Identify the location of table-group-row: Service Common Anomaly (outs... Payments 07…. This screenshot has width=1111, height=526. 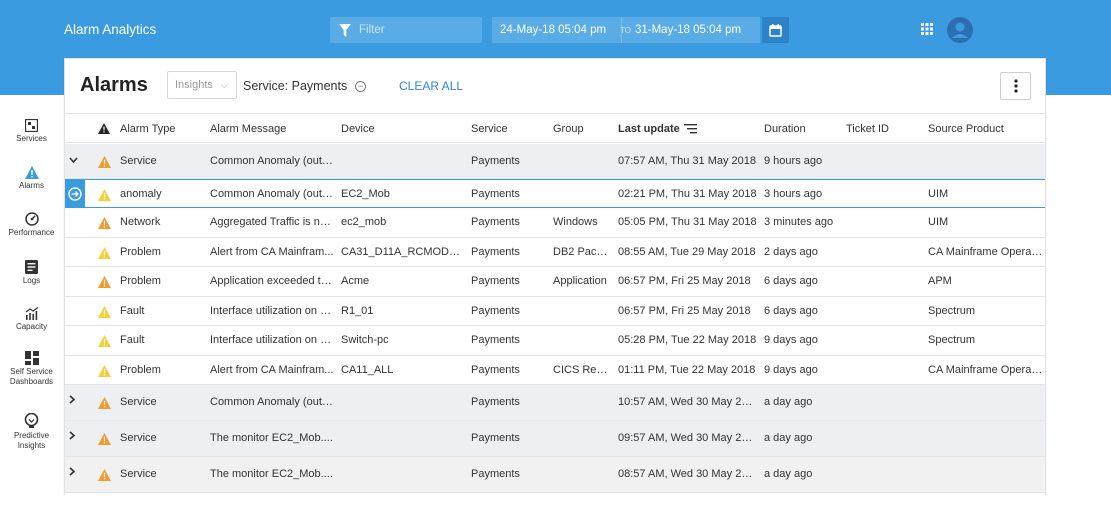
(555, 161).